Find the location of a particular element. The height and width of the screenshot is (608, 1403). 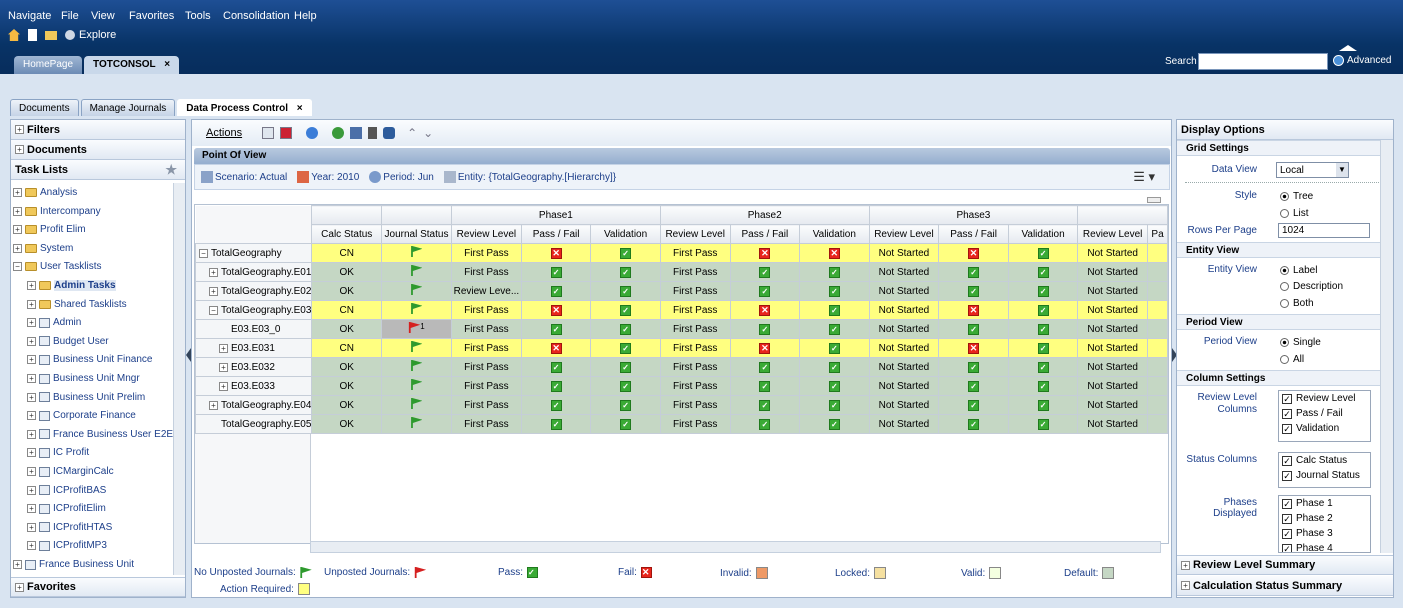

expand-icon: − is located at coordinates (203, 253).